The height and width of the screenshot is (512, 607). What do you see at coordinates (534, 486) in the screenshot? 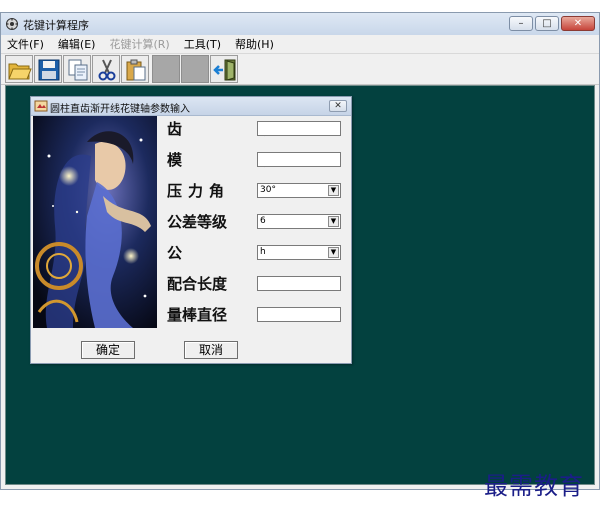
I see `watermark: 最需教育` at bounding box center [534, 486].